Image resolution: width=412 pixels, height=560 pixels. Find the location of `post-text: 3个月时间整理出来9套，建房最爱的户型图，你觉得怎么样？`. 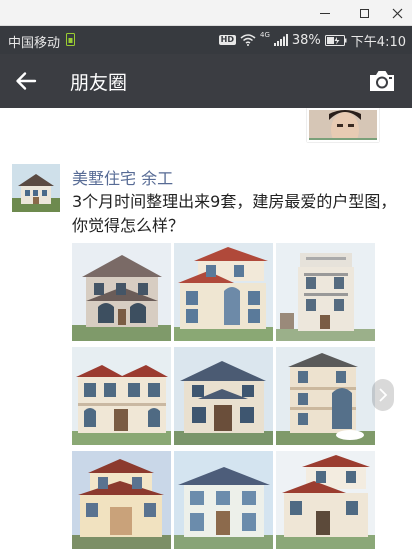

post-text: 3个月时间整理出来9套，建房最爱的户型图，你觉得怎么样？ is located at coordinates (234, 213).